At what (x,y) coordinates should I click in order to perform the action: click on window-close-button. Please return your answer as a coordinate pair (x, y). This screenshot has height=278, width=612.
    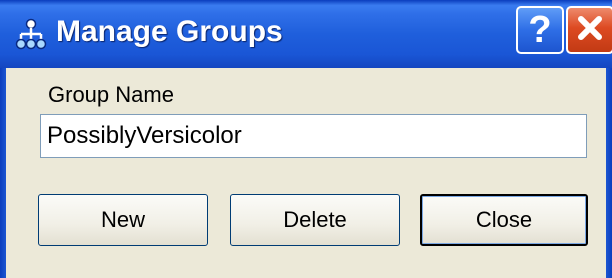
    Looking at the image, I should click on (589, 30).